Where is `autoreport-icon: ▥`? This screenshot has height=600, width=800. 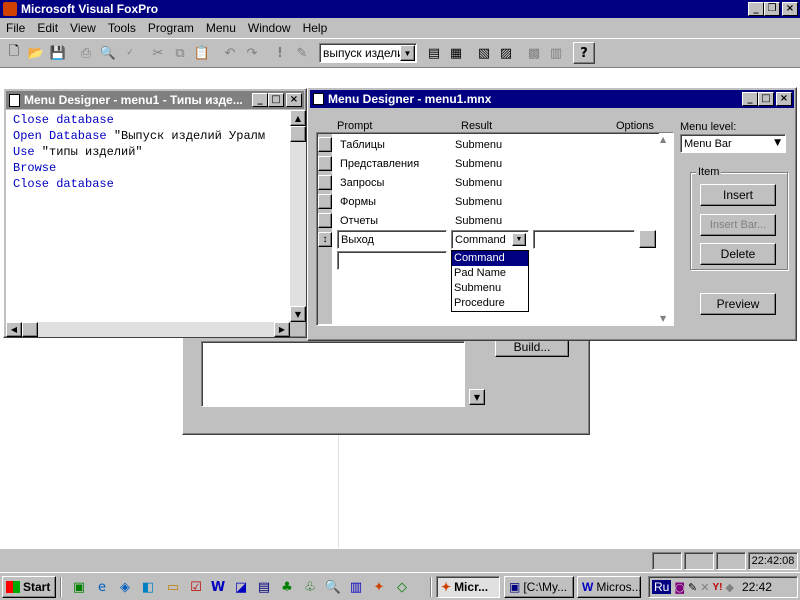
autoreport-icon: ▥ is located at coordinates (556, 53).